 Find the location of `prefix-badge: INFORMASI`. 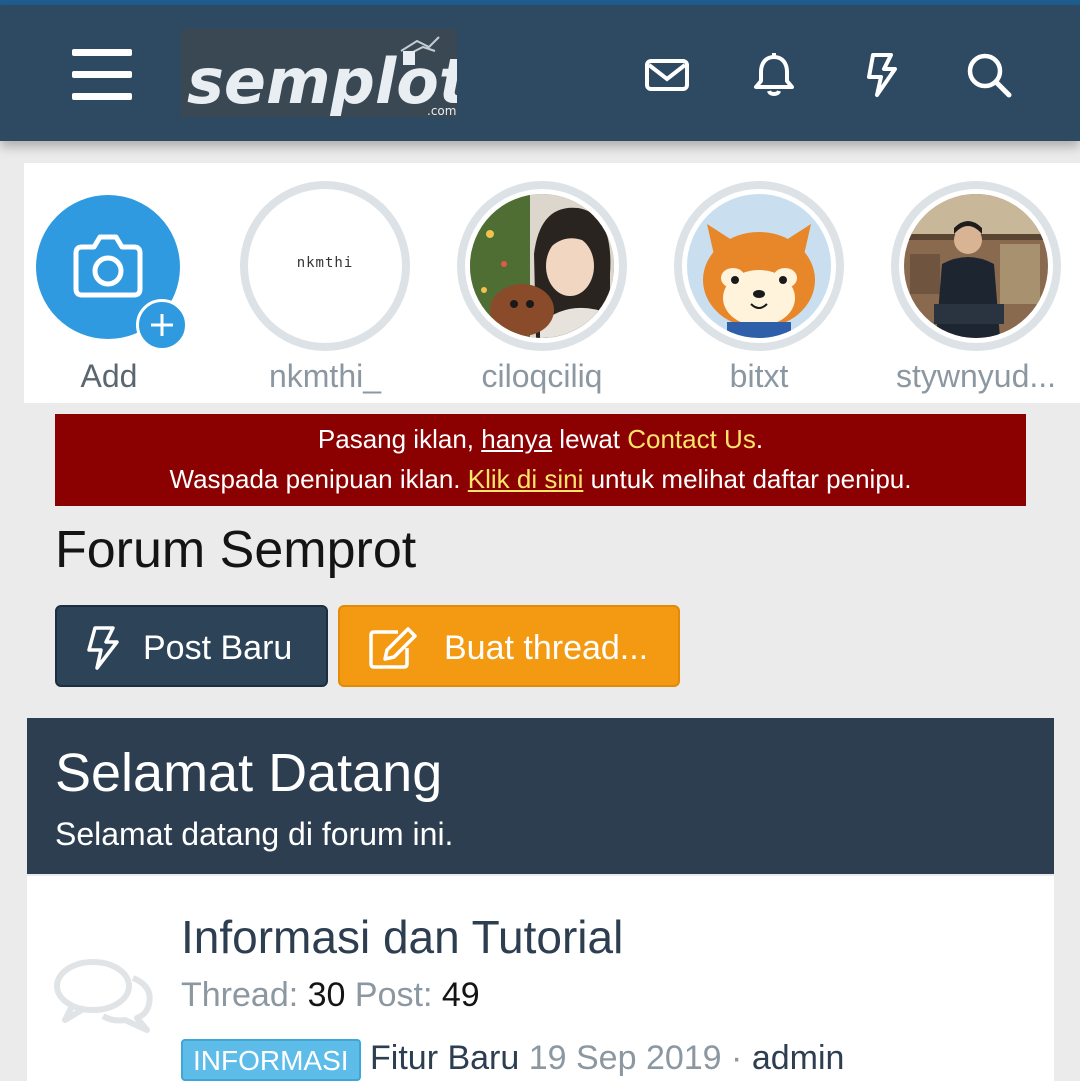

prefix-badge: INFORMASI is located at coordinates (271, 1060).